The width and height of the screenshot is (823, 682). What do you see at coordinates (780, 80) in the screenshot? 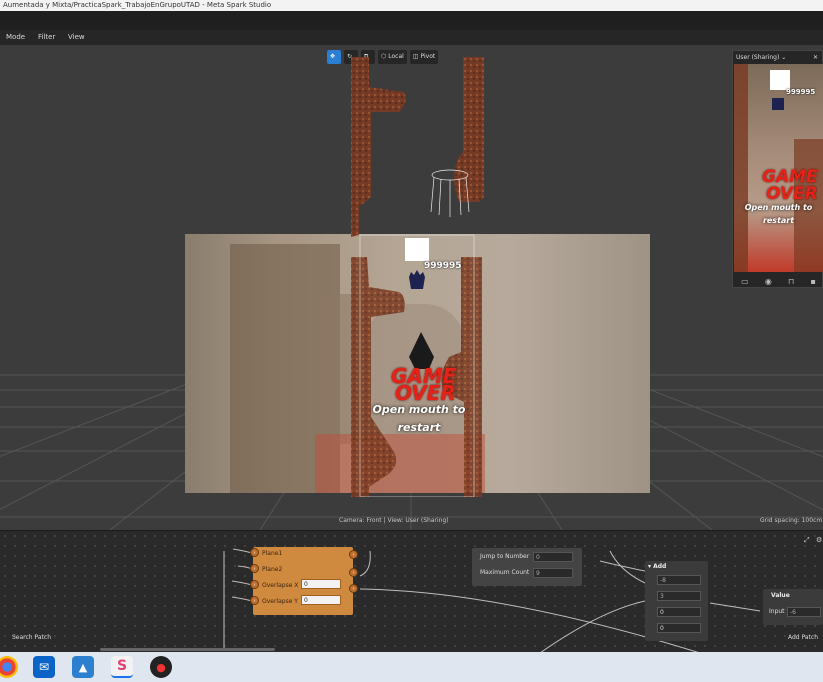
I see `preview-white-square` at bounding box center [780, 80].